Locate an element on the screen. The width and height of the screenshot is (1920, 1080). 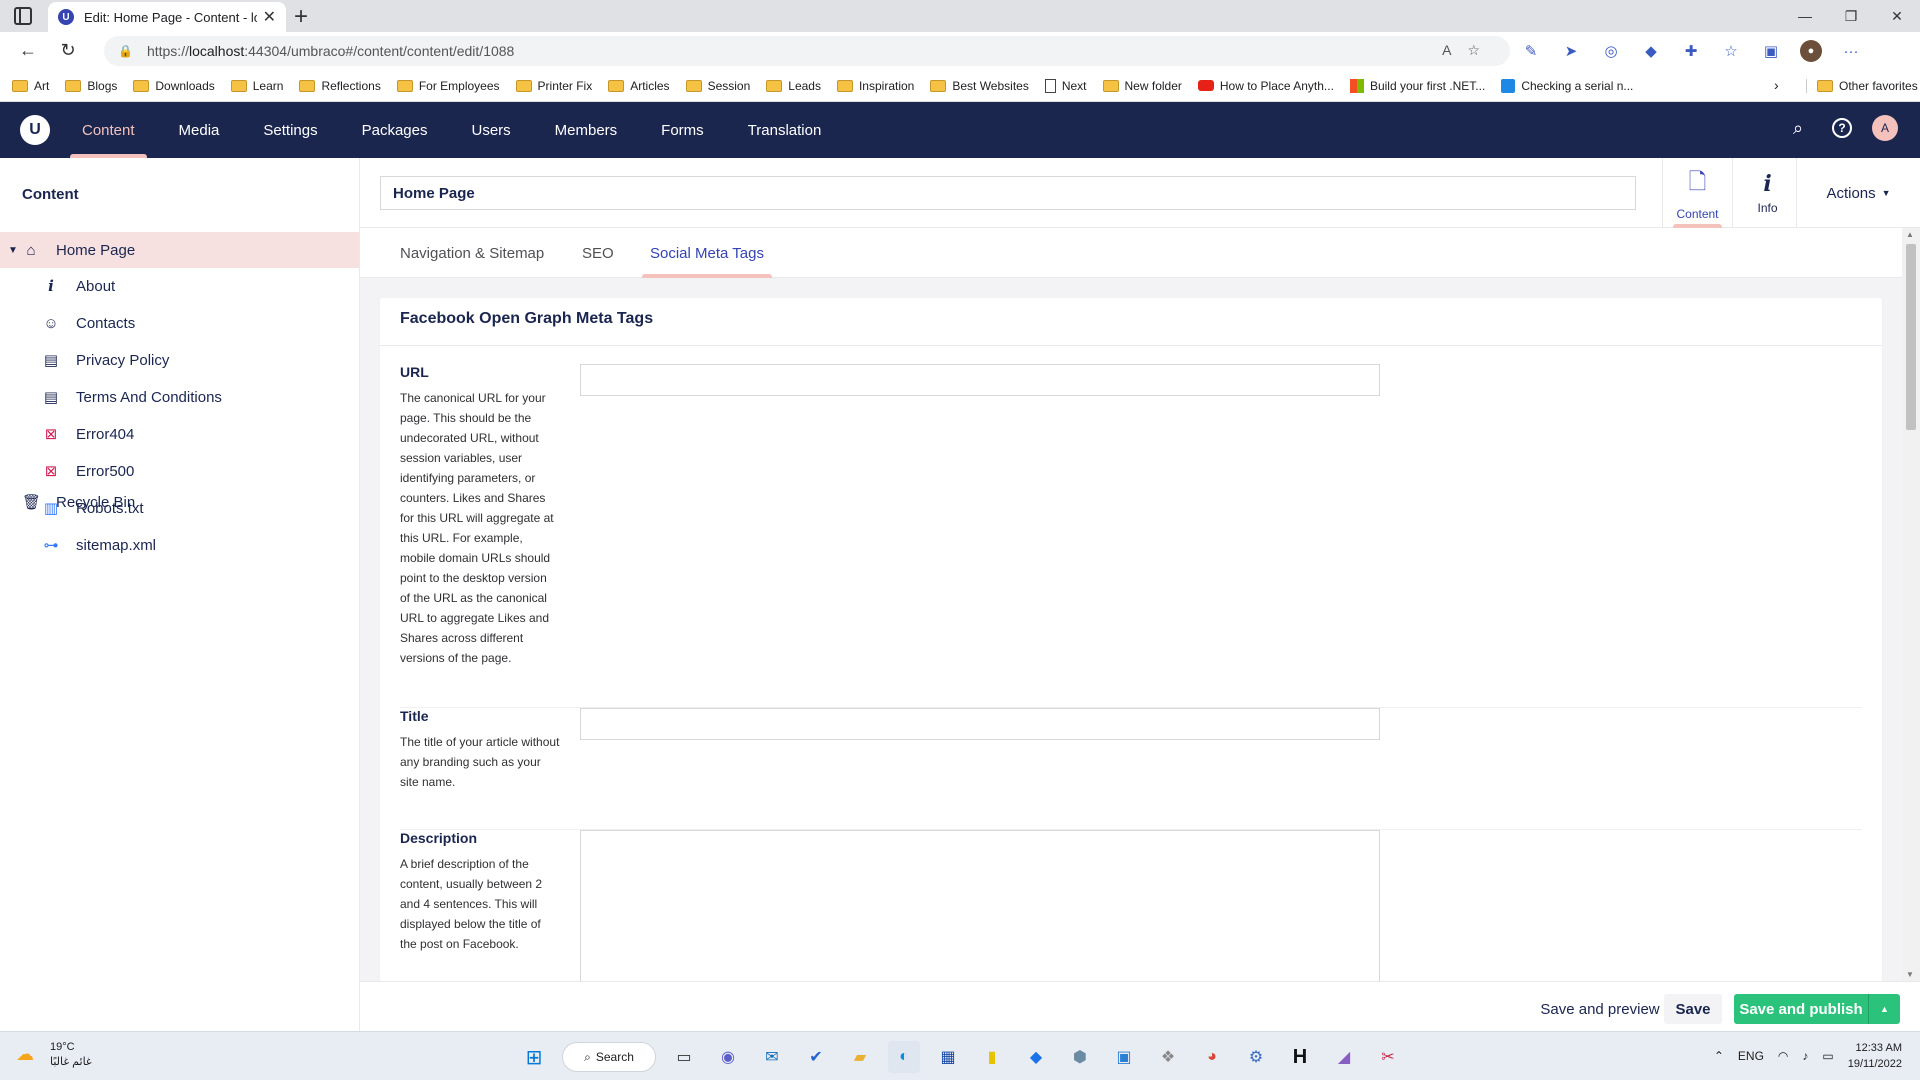
actions-dropdown: Actions ▼ is located at coordinates (1858, 193).